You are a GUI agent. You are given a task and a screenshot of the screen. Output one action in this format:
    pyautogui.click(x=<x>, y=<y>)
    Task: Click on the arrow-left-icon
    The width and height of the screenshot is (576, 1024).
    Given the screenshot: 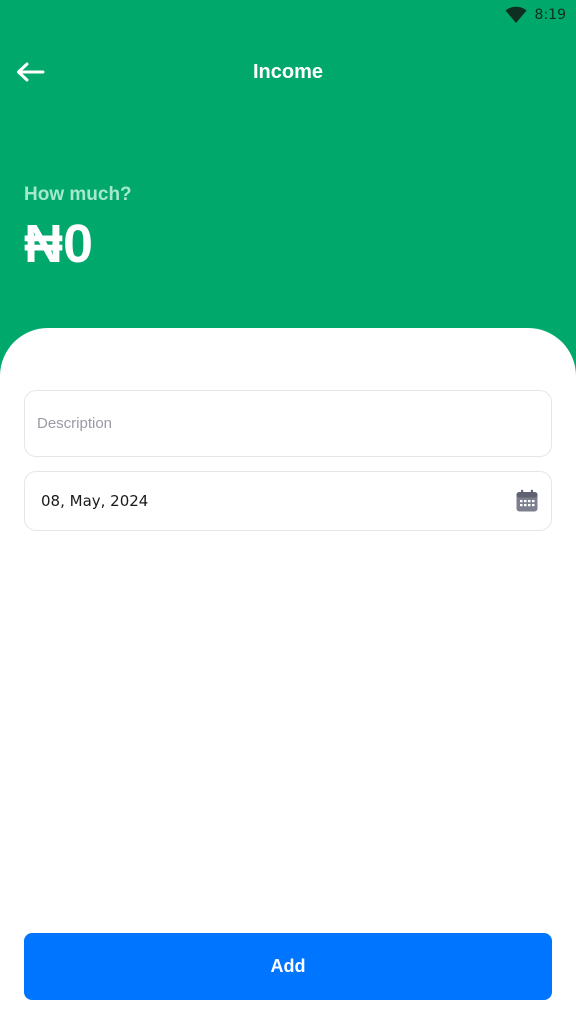 What is the action you would take?
    pyautogui.click(x=31, y=72)
    